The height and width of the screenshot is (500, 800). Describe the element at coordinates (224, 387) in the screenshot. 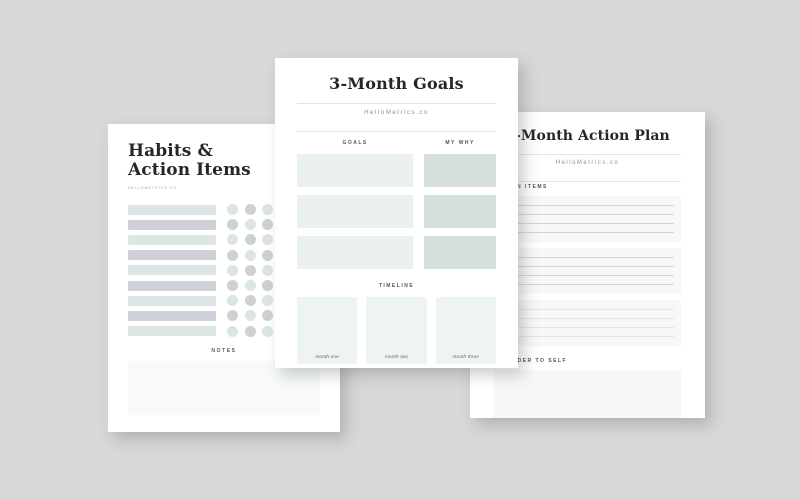

I see `notes-input-area` at that location.